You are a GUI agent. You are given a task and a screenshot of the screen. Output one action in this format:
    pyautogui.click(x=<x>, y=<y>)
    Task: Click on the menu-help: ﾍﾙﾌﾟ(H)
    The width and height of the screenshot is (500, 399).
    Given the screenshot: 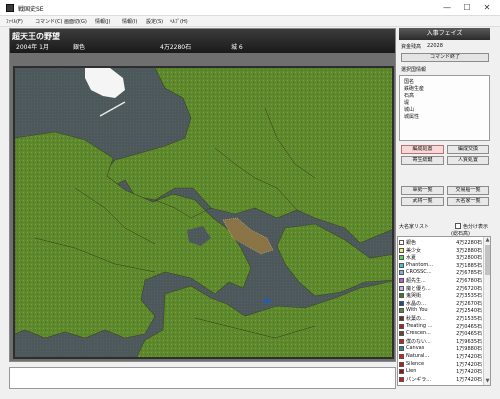 What is the action you would take?
    pyautogui.click(x=179, y=21)
    